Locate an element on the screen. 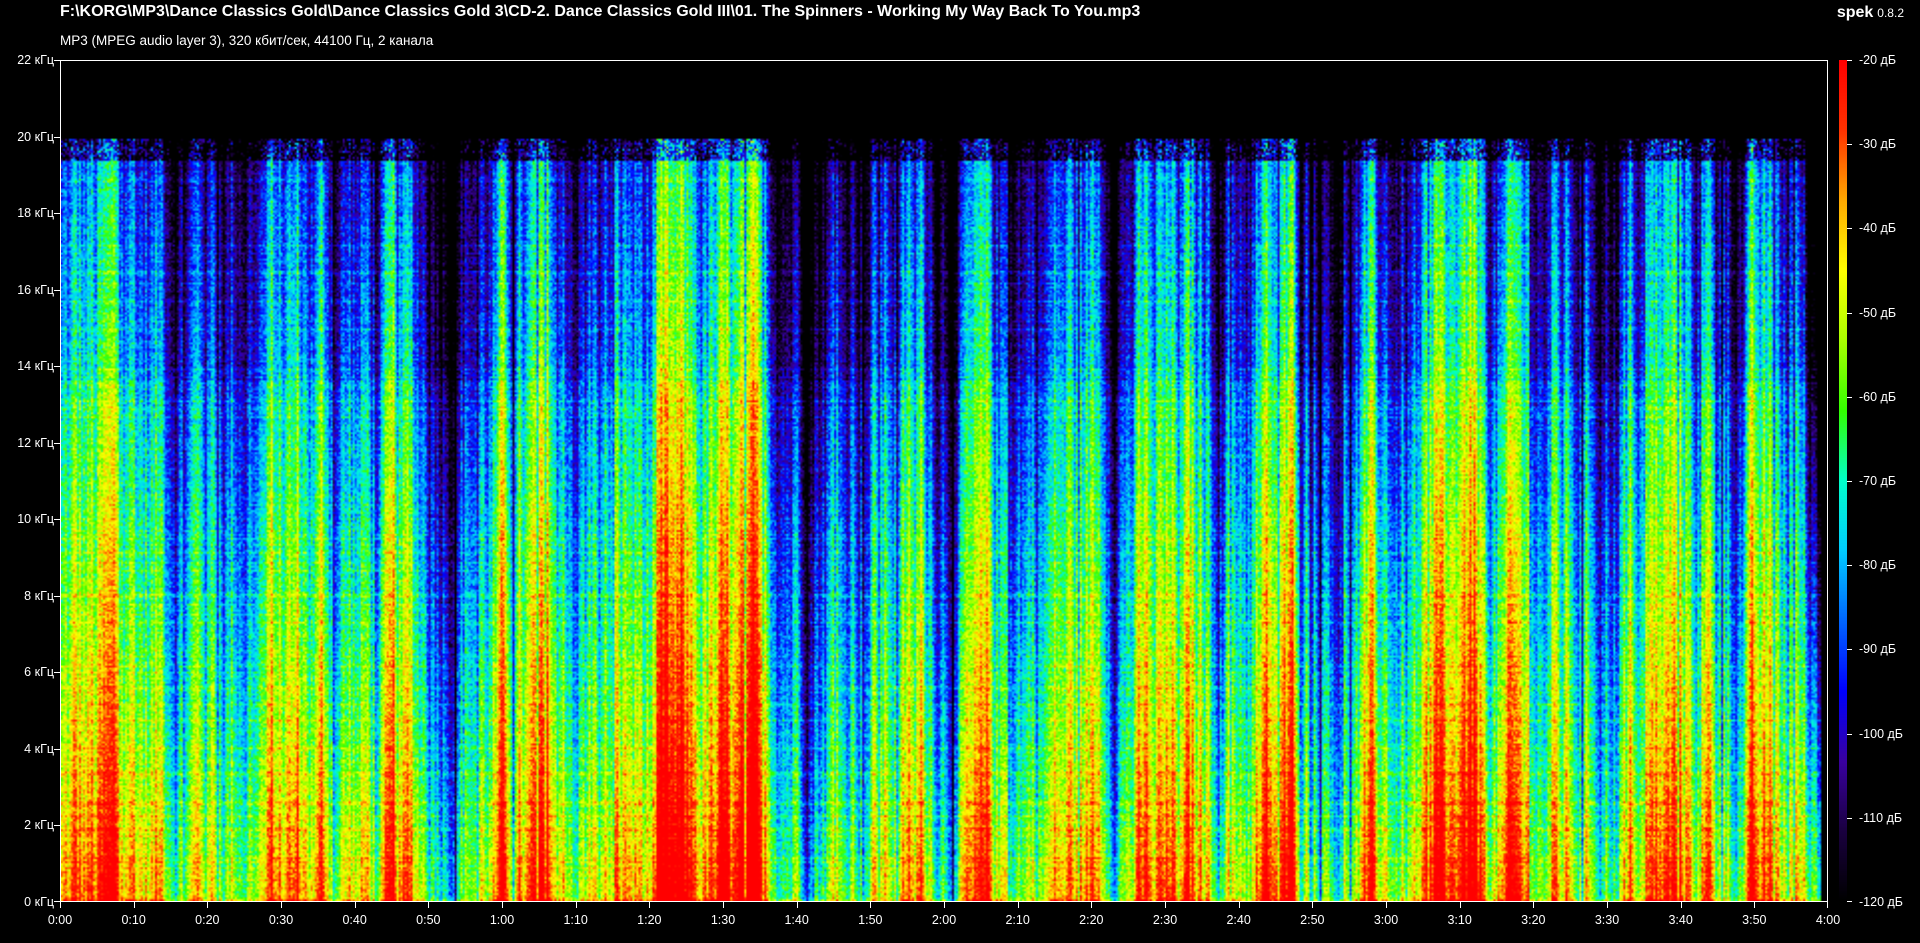 This screenshot has width=1920, height=943. y-tick-label: 2 кГц is located at coordinates (39, 825).